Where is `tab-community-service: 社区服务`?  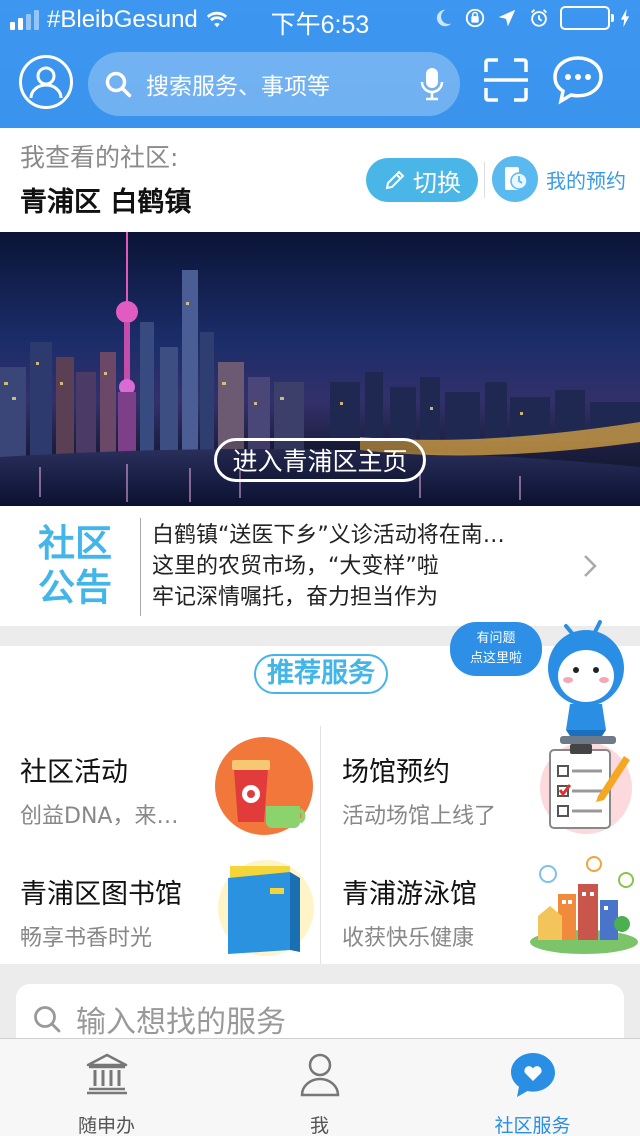
tab-community-service: 社区服务 is located at coordinates (532, 1087).